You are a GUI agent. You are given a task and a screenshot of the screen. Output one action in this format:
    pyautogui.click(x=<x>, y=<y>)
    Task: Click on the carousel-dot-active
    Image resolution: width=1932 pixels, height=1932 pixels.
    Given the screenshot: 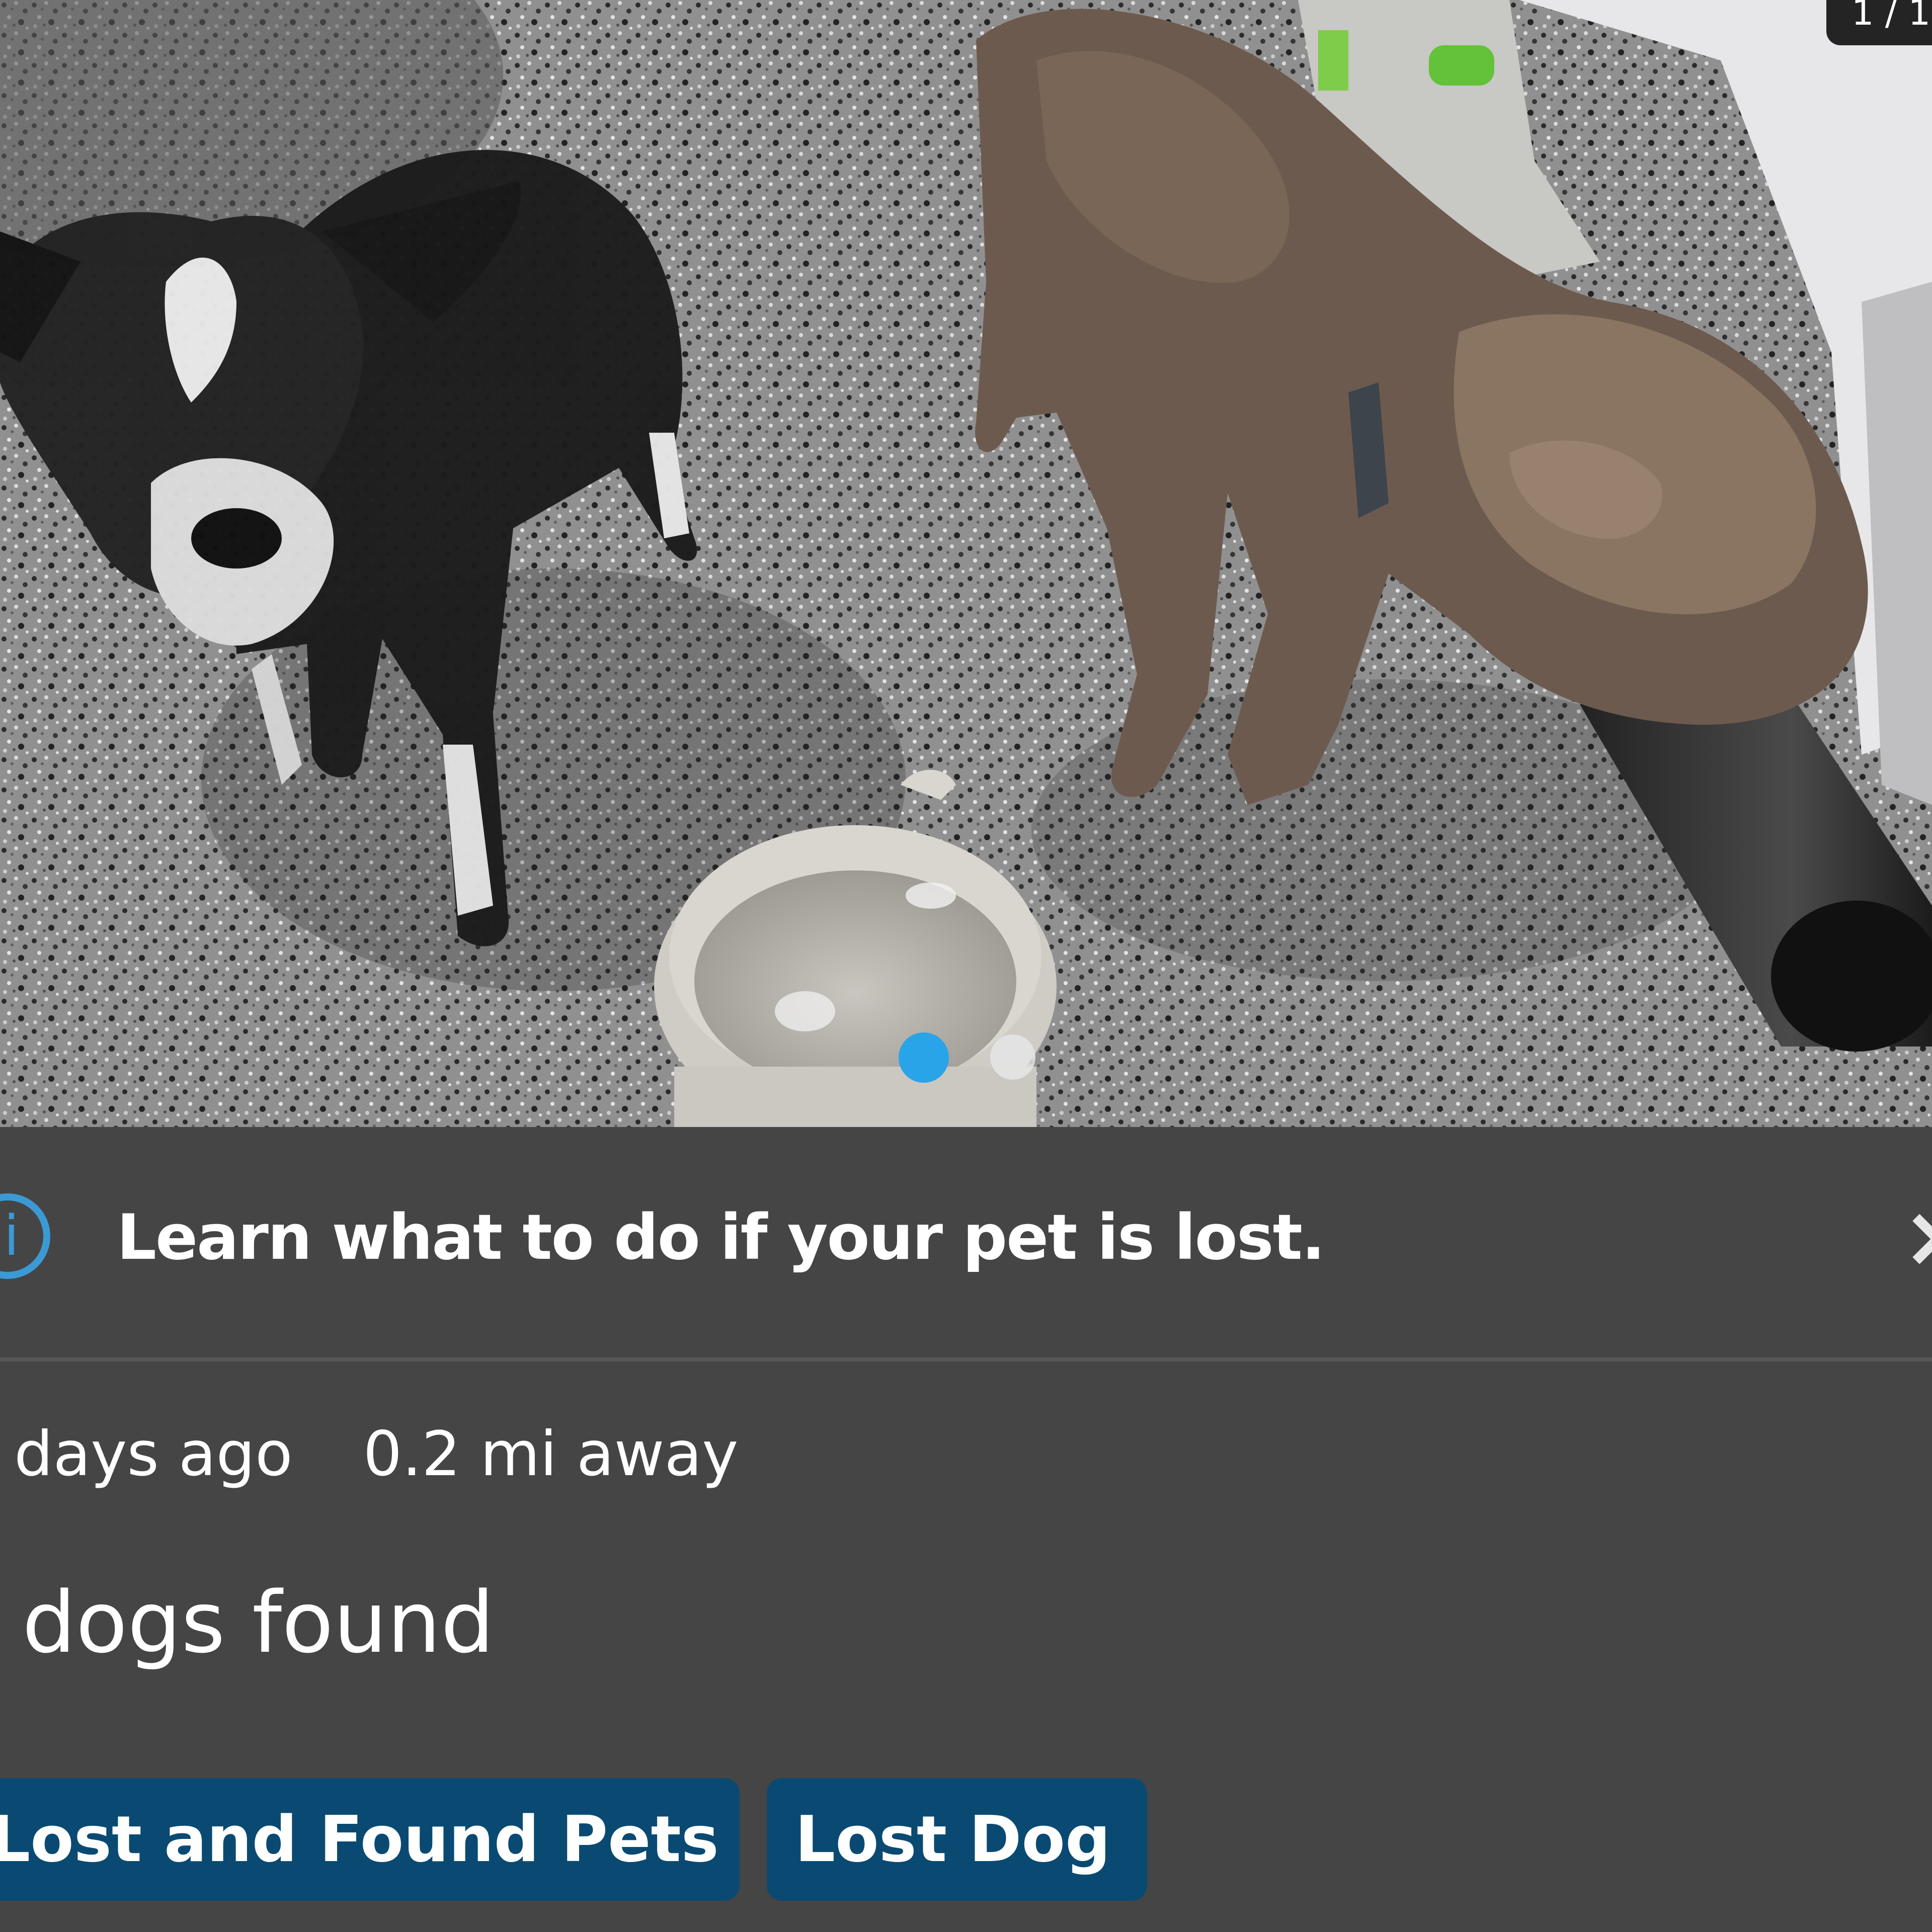 What is the action you would take?
    pyautogui.click(x=924, y=1057)
    